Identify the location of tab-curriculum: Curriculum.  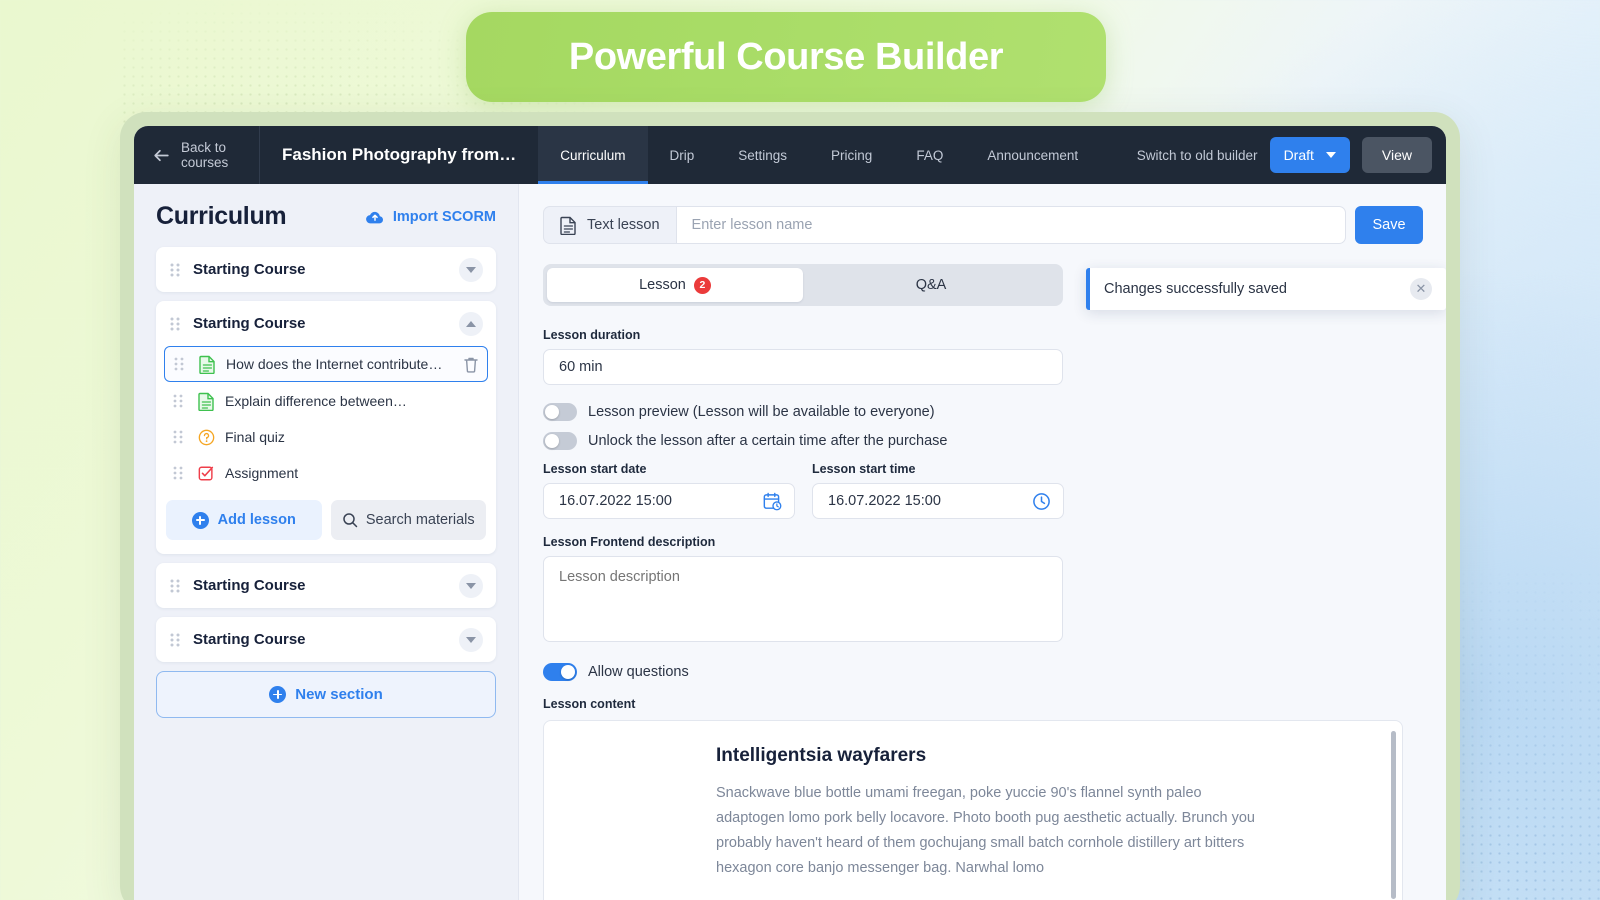
(593, 155).